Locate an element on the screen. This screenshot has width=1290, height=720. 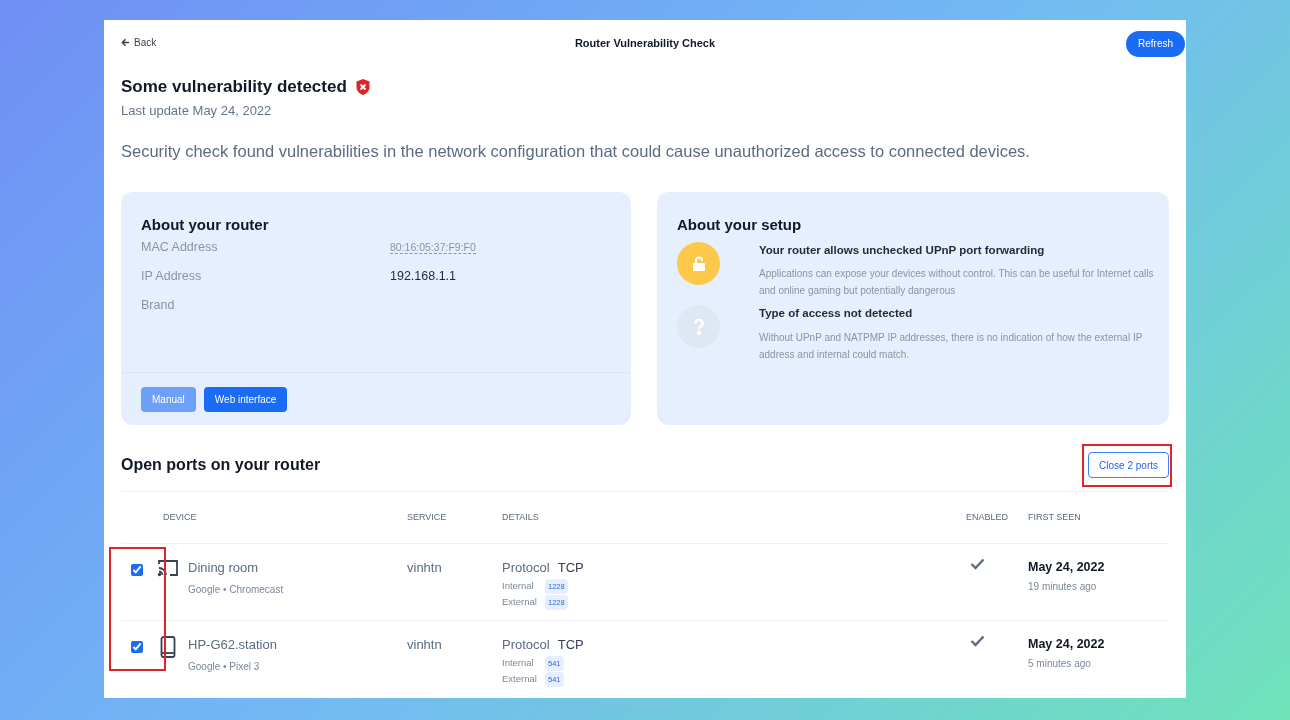
back-arrow-icon is located at coordinates (125, 43).